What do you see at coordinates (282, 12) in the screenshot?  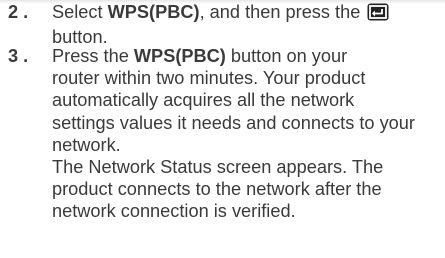 I see `text-run: , and then press the` at bounding box center [282, 12].